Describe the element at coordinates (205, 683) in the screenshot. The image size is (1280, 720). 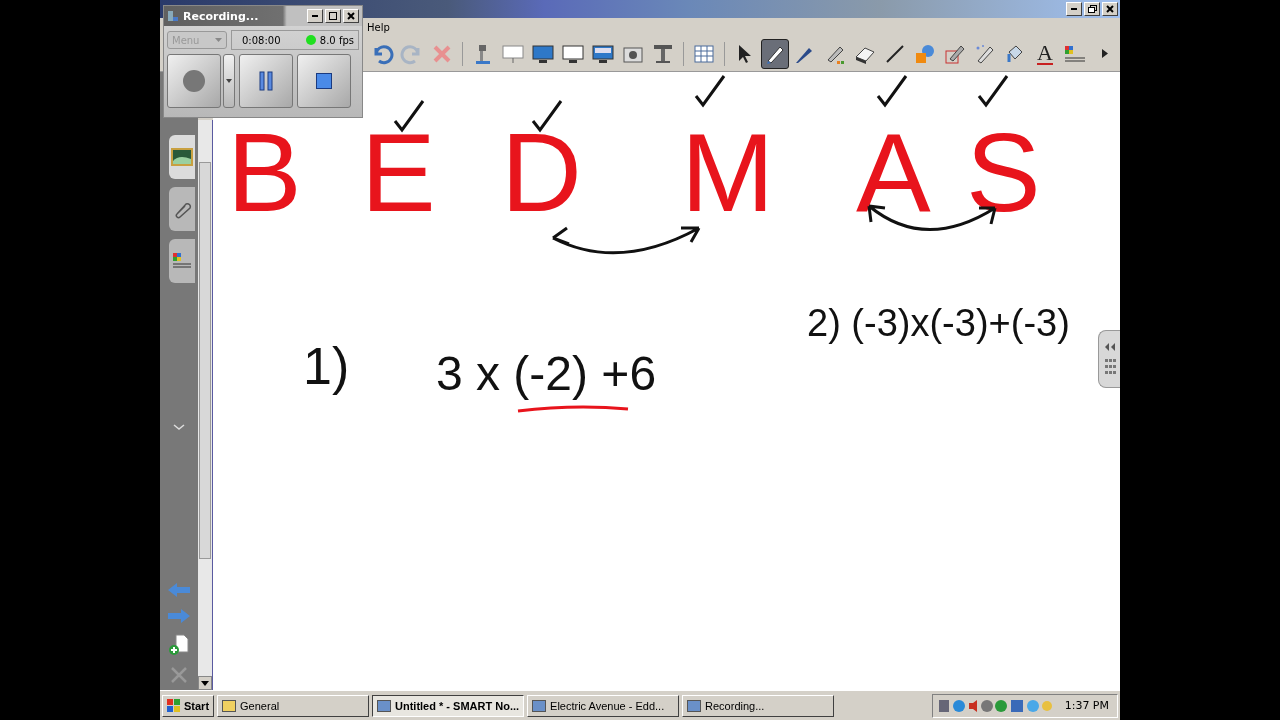
I see `down-arrow-icon` at that location.